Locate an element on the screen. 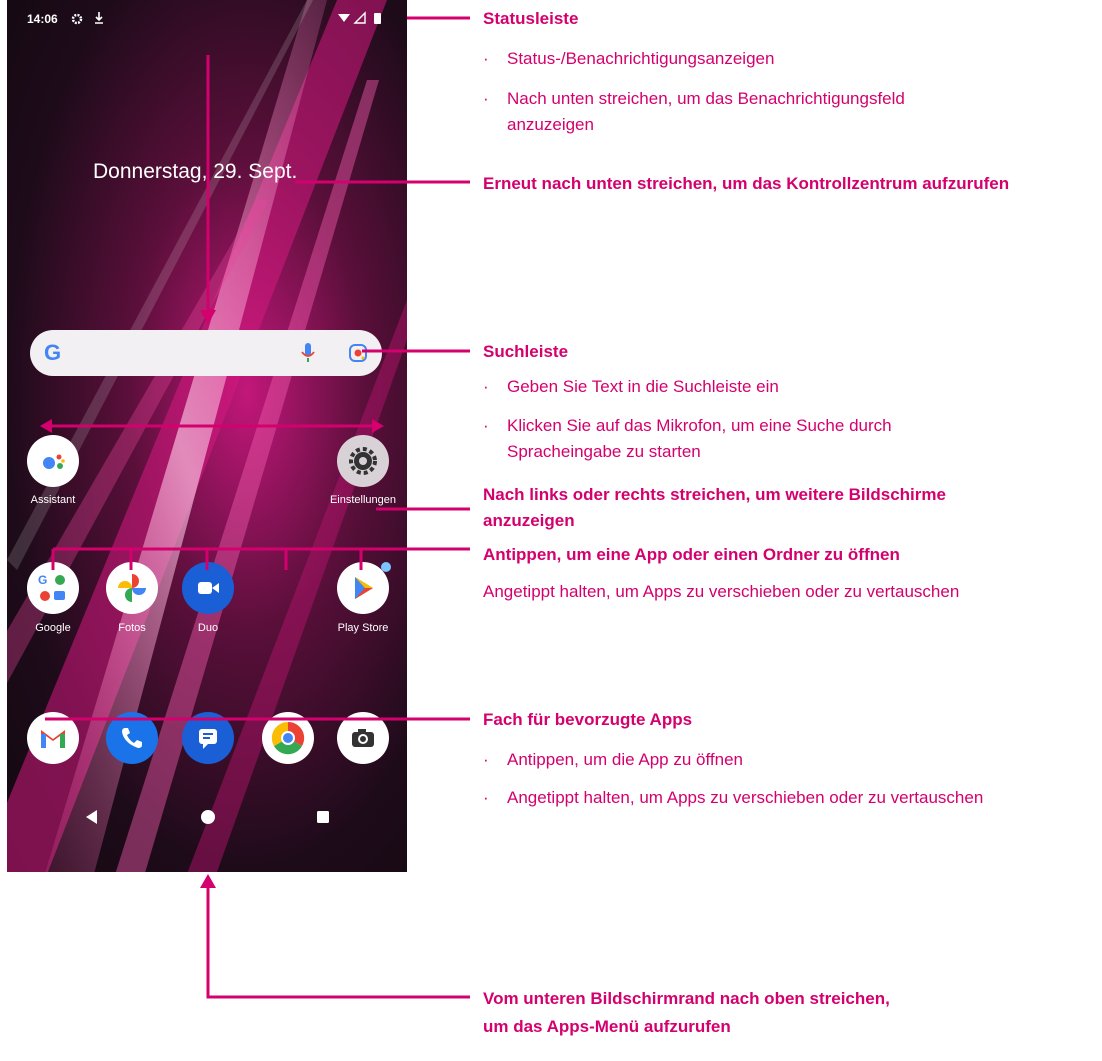 Image resolution: width=1102 pixels, height=1061 pixels. messages-app is located at coordinates (208, 738).